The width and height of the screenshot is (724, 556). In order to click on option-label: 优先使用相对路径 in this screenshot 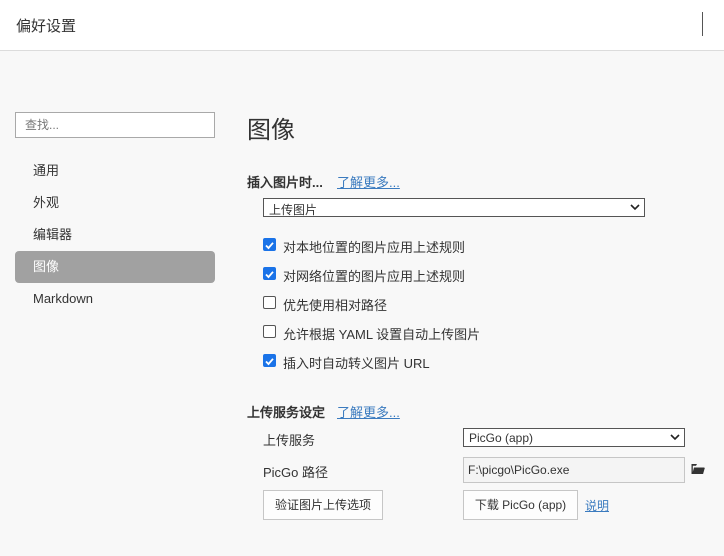, I will do `click(335, 305)`.